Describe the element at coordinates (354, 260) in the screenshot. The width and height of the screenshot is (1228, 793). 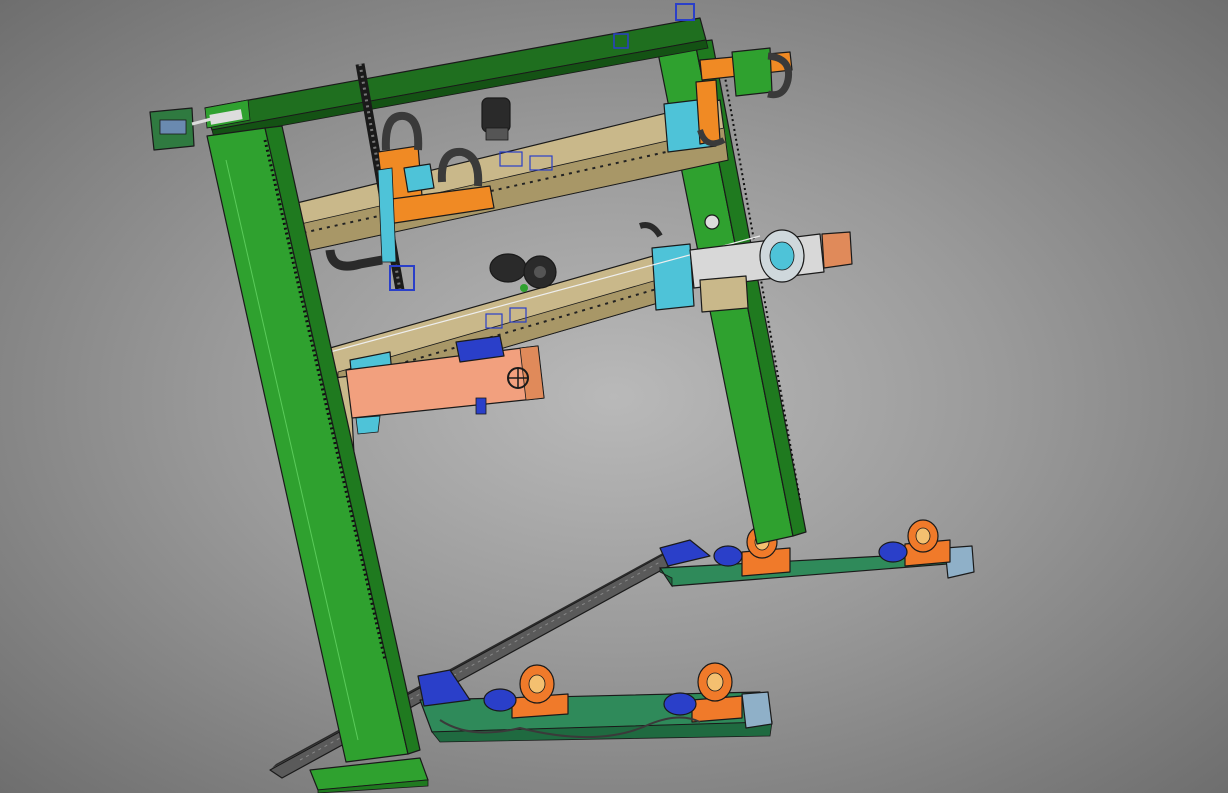
I see `cable-chain` at that location.